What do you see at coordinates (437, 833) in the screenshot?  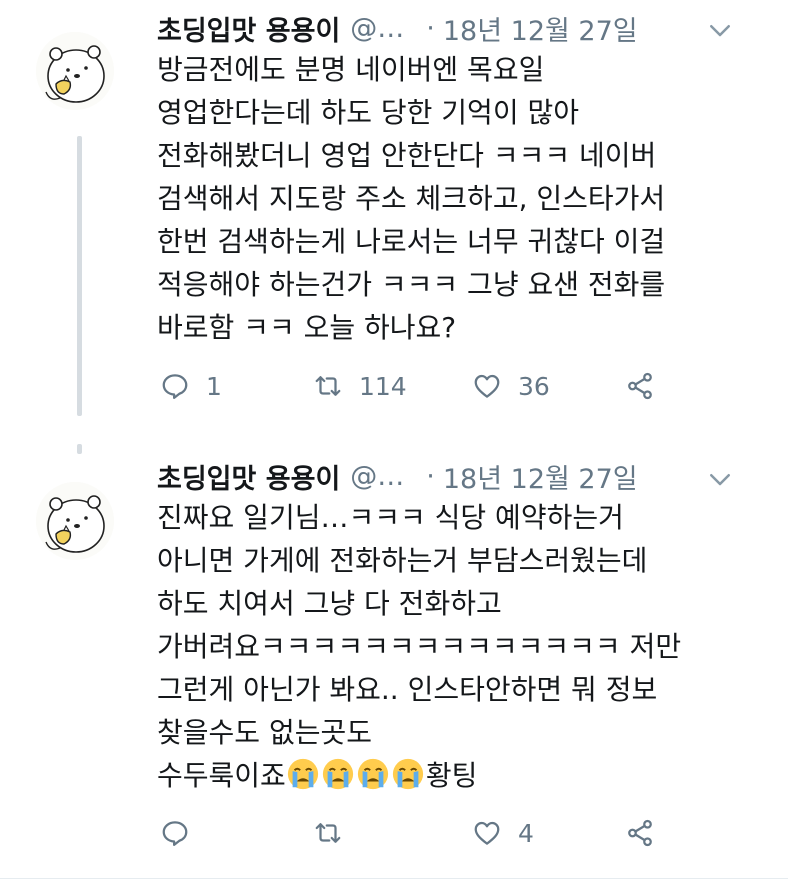 I see `tweet-actions: 4` at bounding box center [437, 833].